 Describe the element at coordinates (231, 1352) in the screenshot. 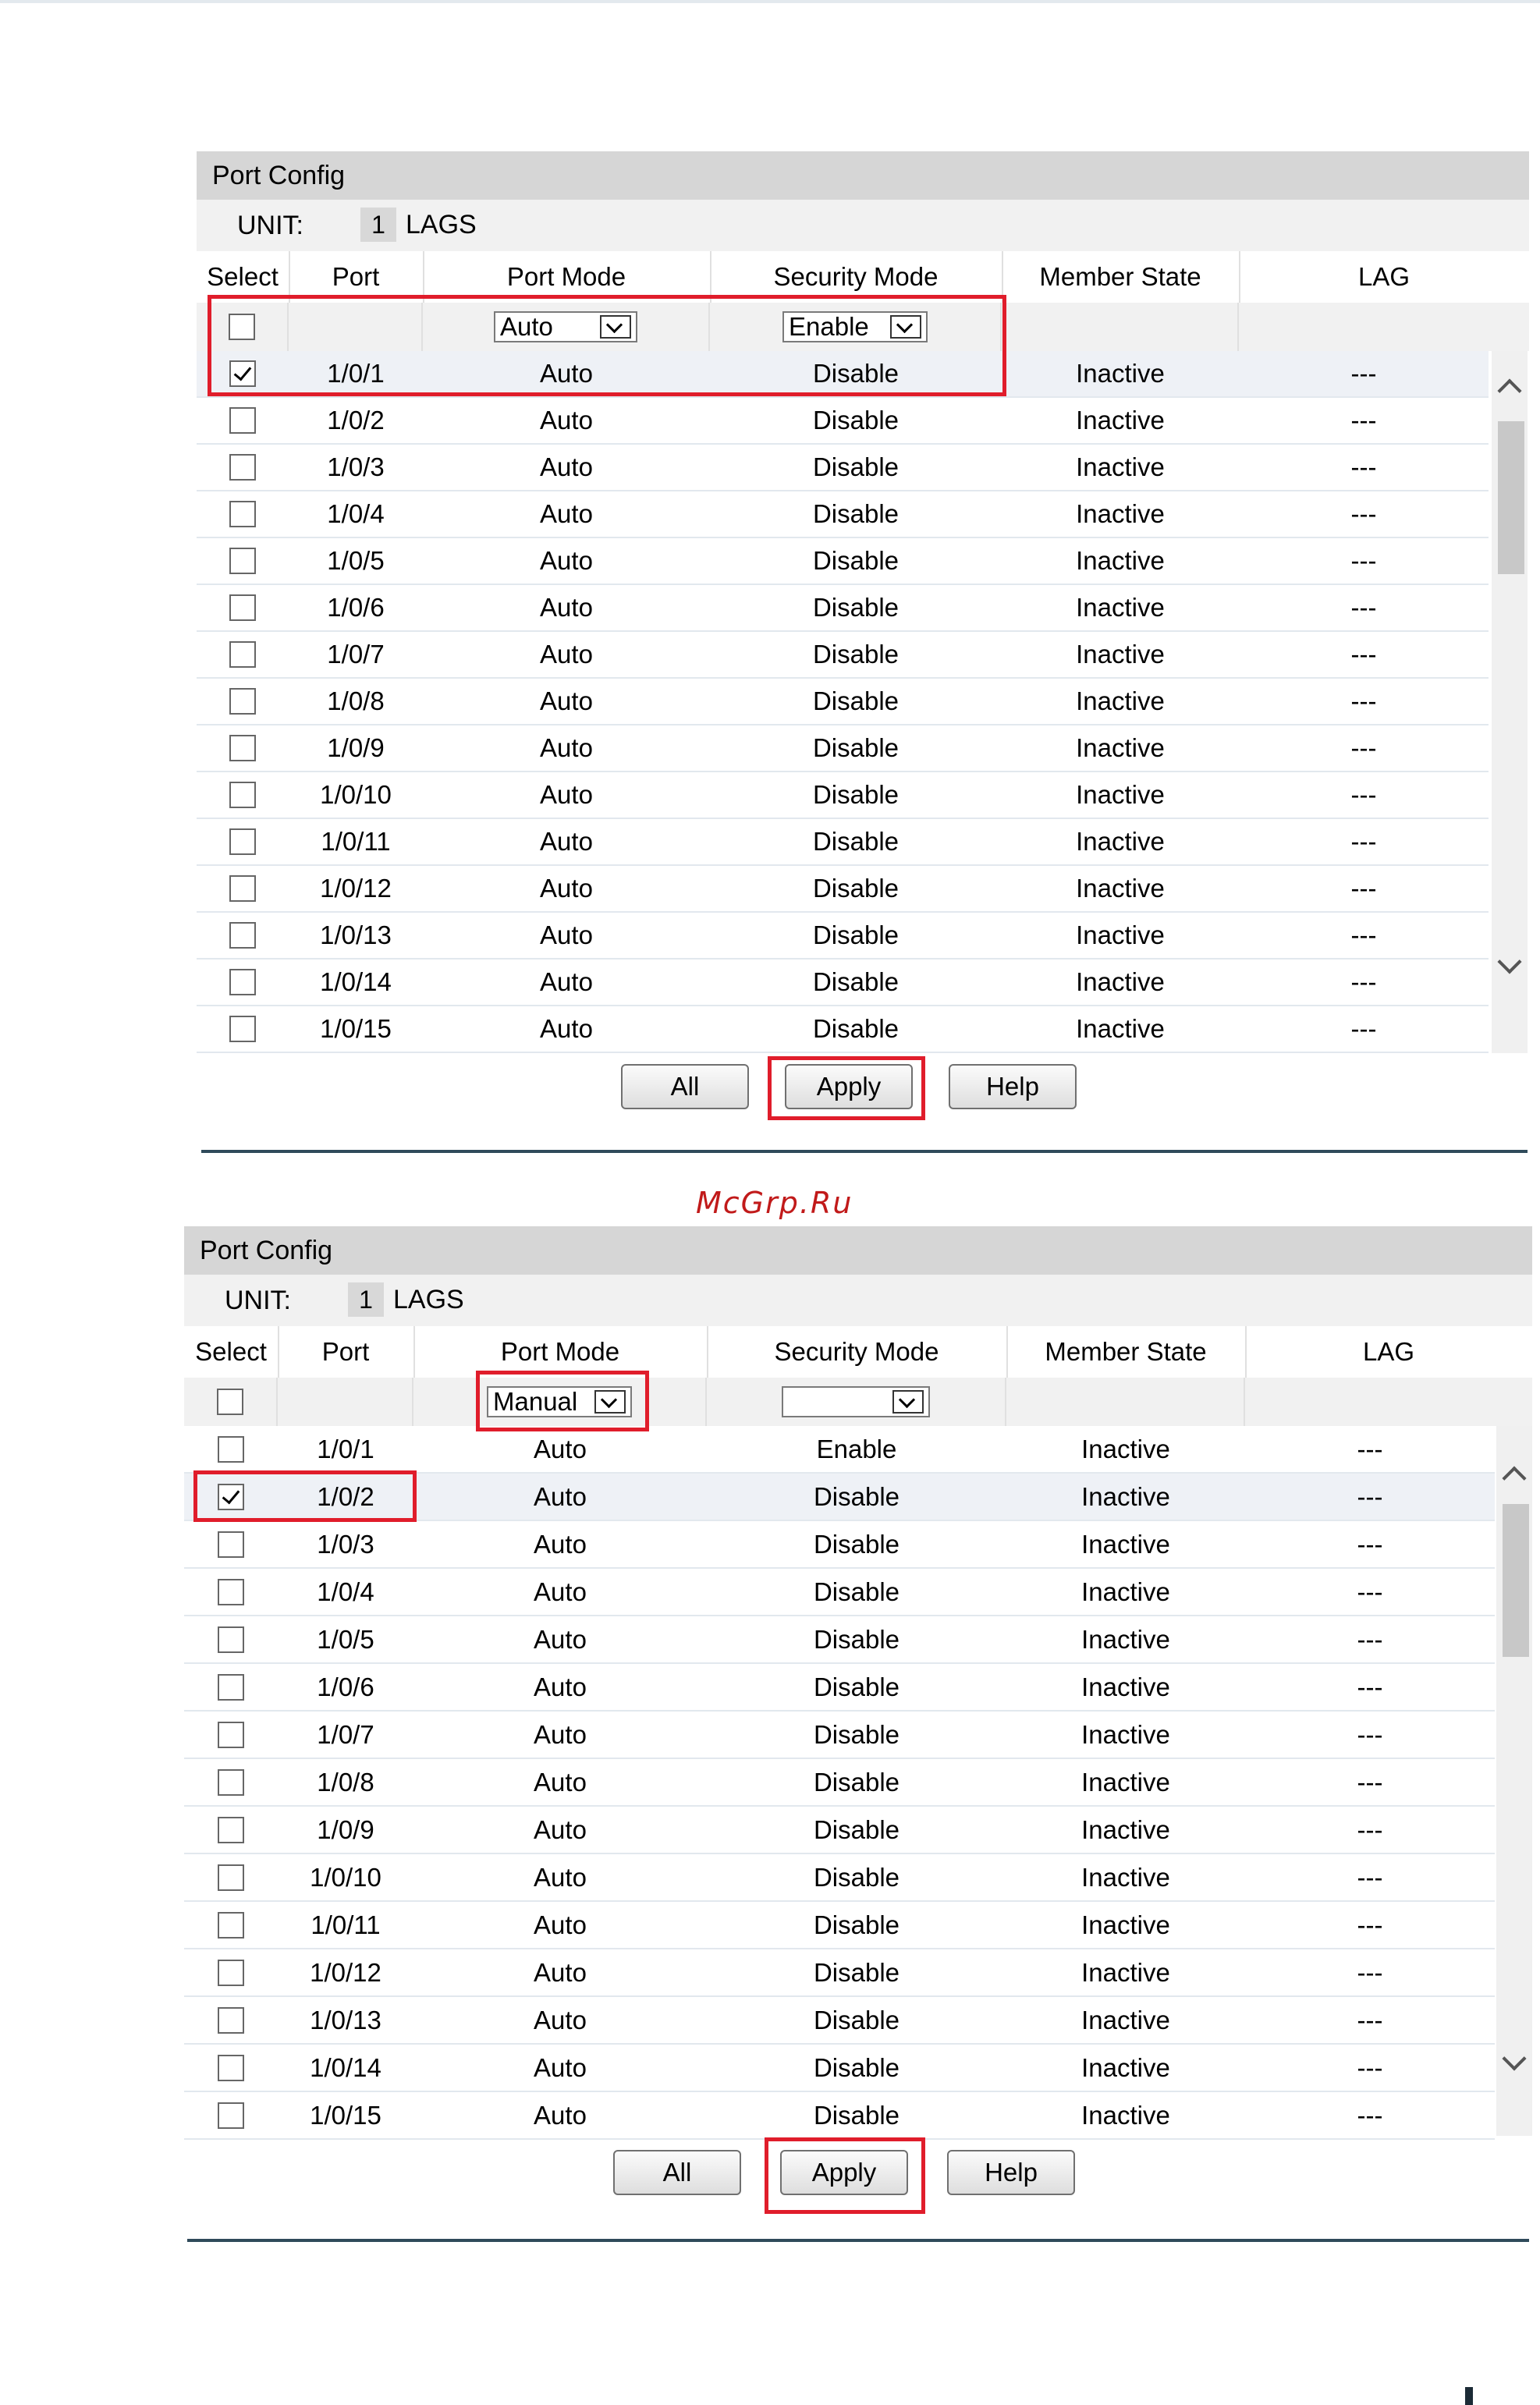

I see `header-select: Select` at that location.